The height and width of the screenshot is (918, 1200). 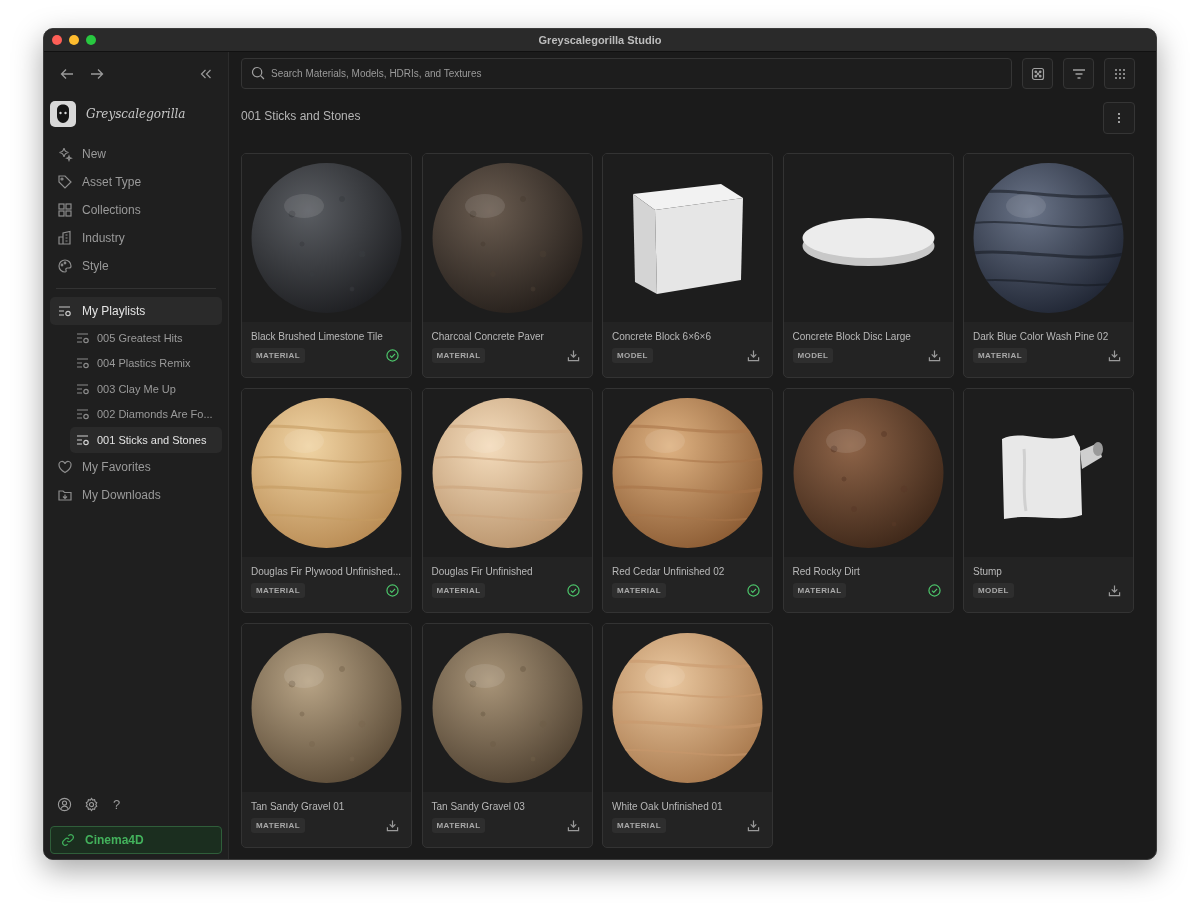 What do you see at coordinates (600, 40) in the screenshot?
I see `window-title: Greyscalegorilla Studio` at bounding box center [600, 40].